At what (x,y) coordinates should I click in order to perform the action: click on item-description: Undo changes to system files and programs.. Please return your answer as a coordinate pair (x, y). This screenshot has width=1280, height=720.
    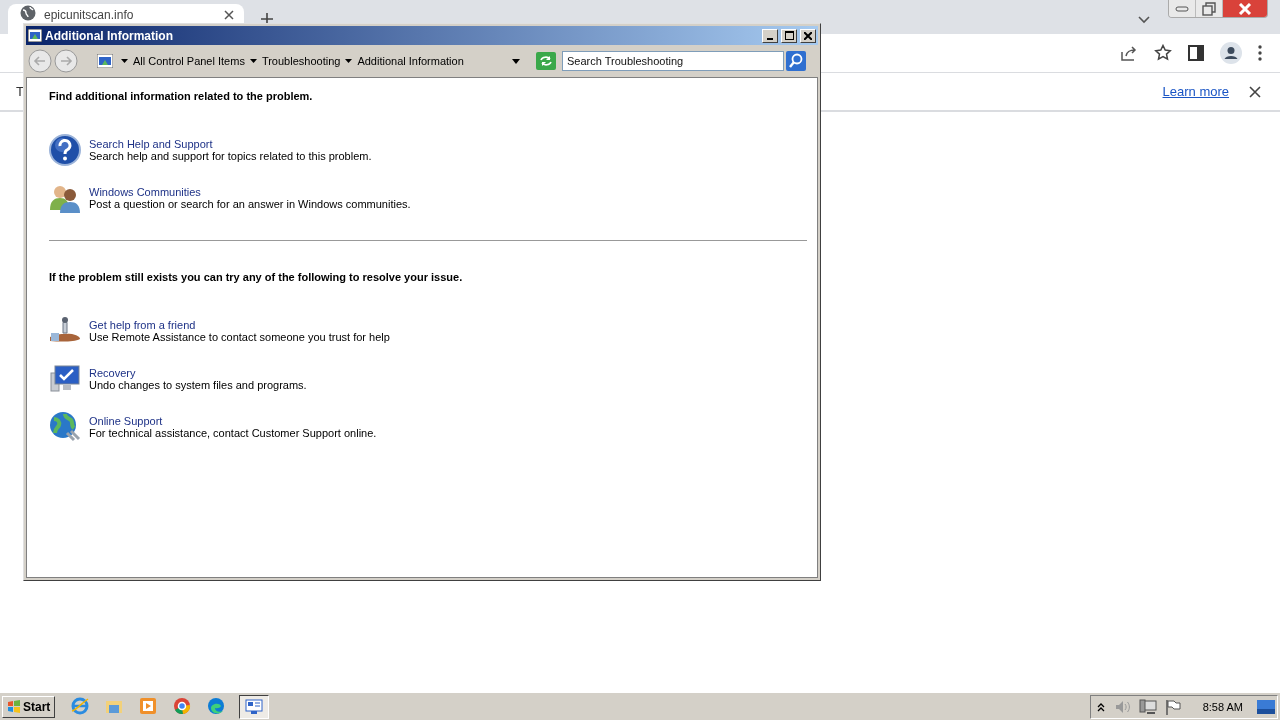
    Looking at the image, I should click on (198, 385).